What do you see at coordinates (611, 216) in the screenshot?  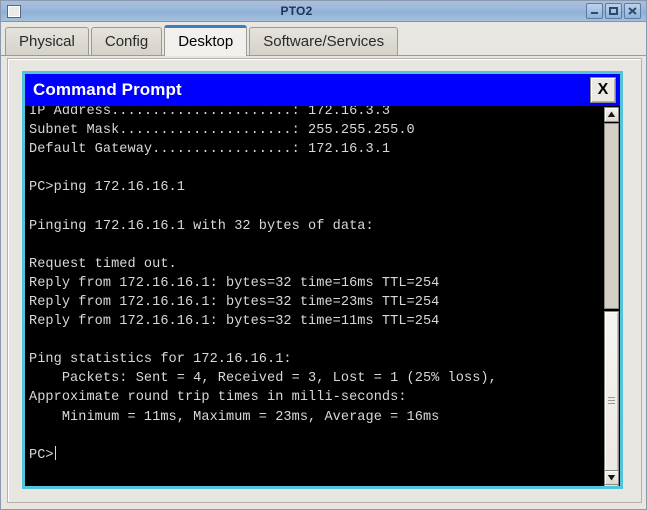 I see `scrollbar-track-upper` at bounding box center [611, 216].